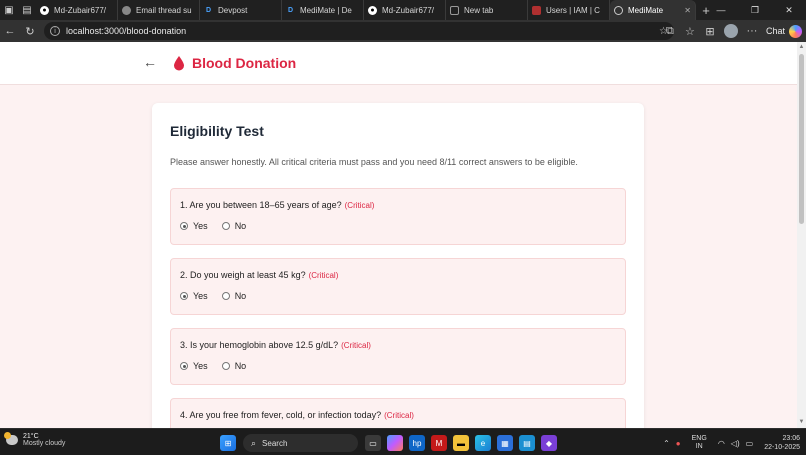 The height and width of the screenshot is (455, 806). What do you see at coordinates (439, 443) in the screenshot?
I see `mcafee-icon: M` at bounding box center [439, 443].